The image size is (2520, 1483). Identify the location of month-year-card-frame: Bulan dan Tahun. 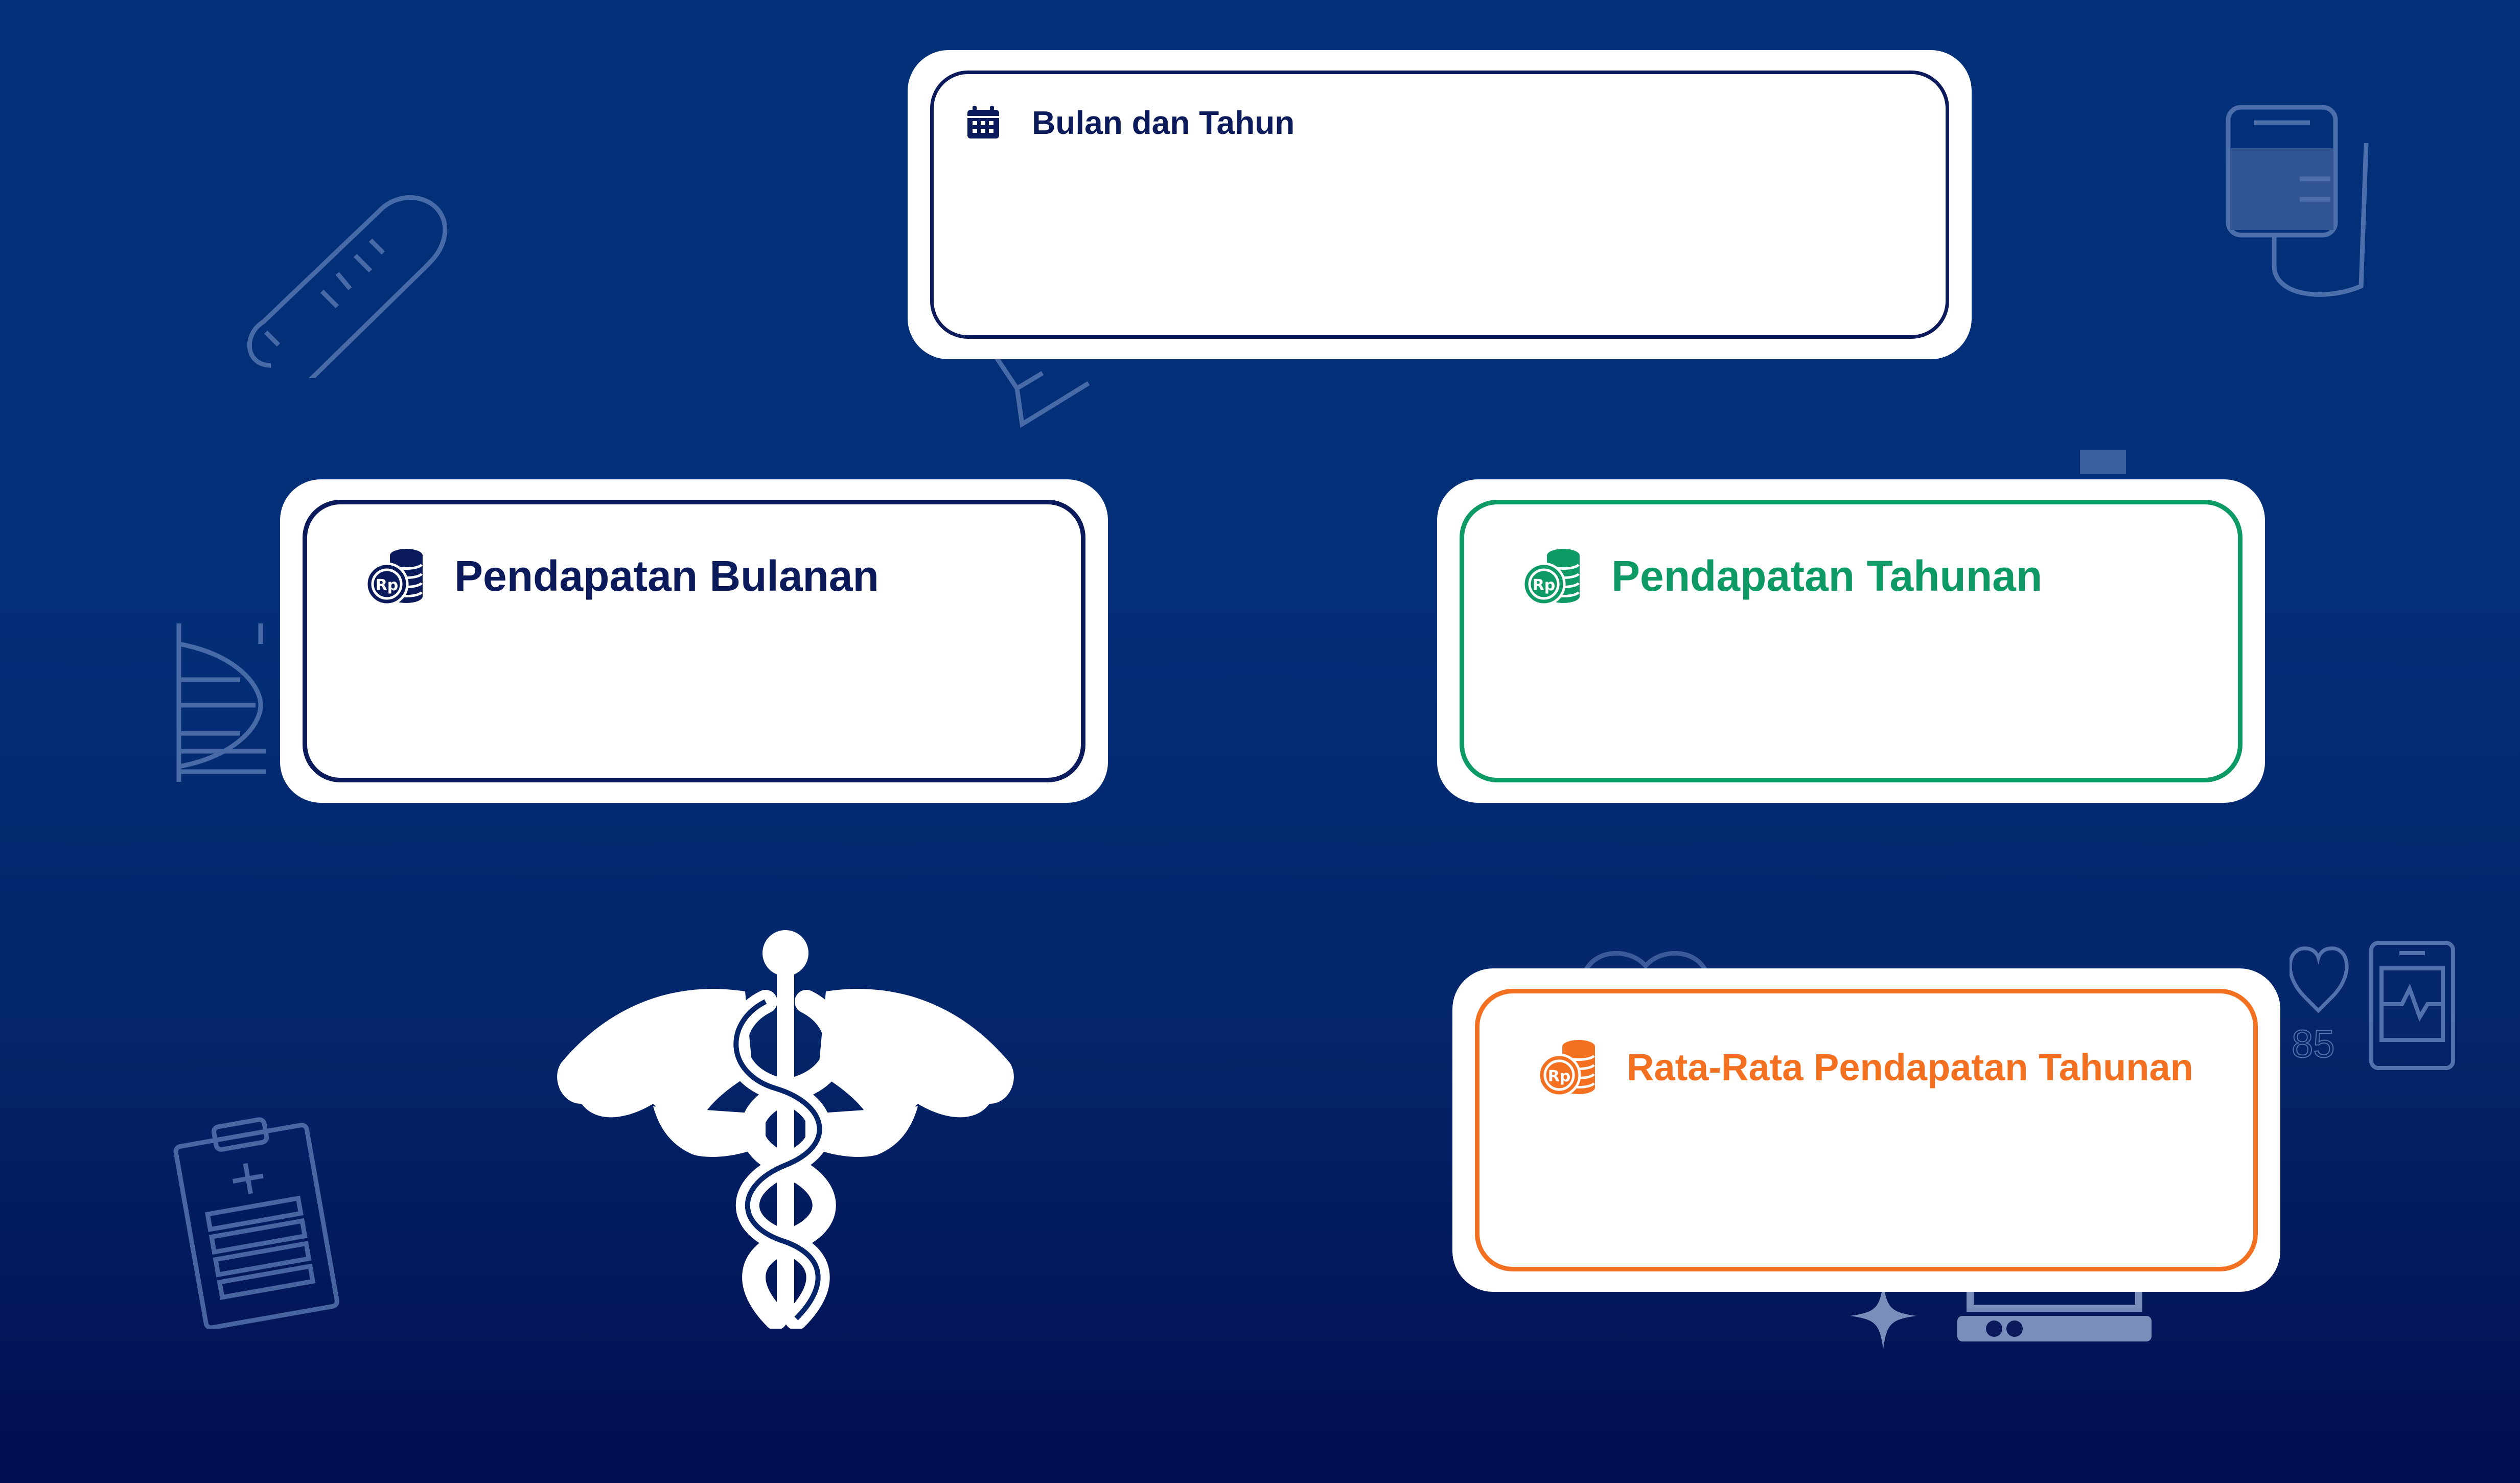
(1439, 205).